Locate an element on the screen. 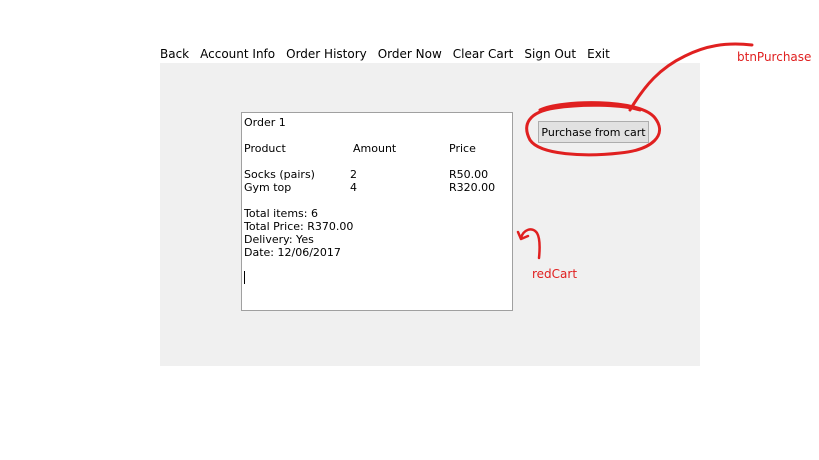 This screenshot has width=819, height=460. header-price: Price is located at coordinates (462, 148).